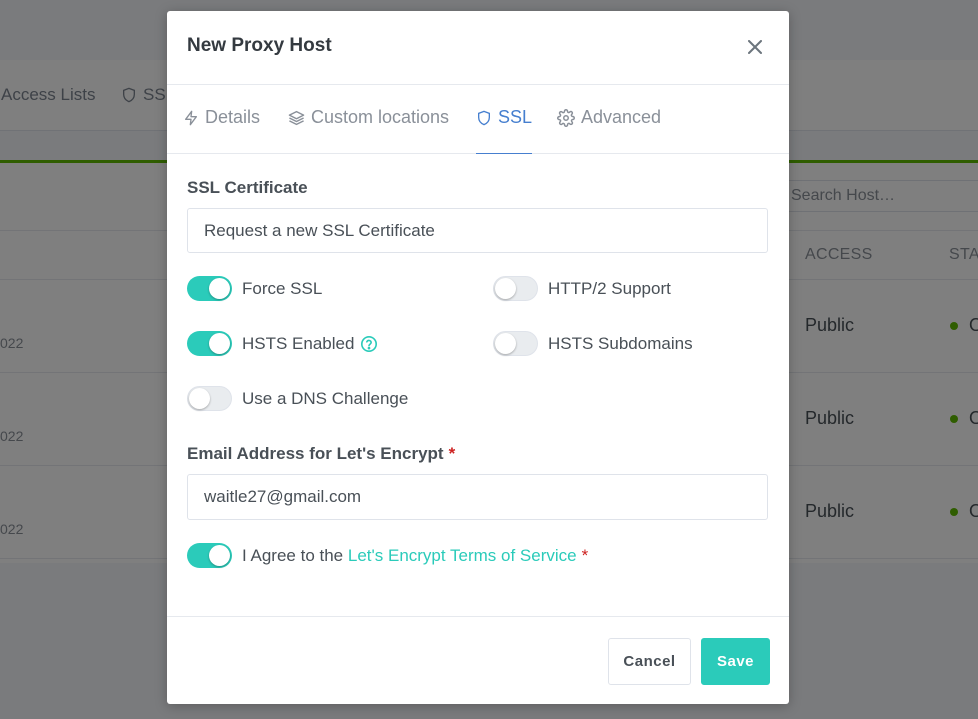  I want to click on save-button: Save, so click(735, 661).